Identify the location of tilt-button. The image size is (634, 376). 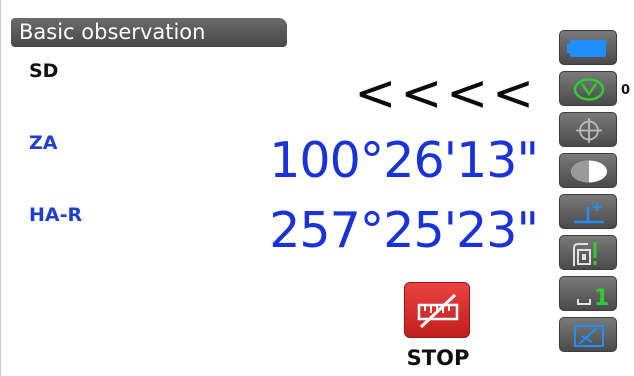
(588, 252).